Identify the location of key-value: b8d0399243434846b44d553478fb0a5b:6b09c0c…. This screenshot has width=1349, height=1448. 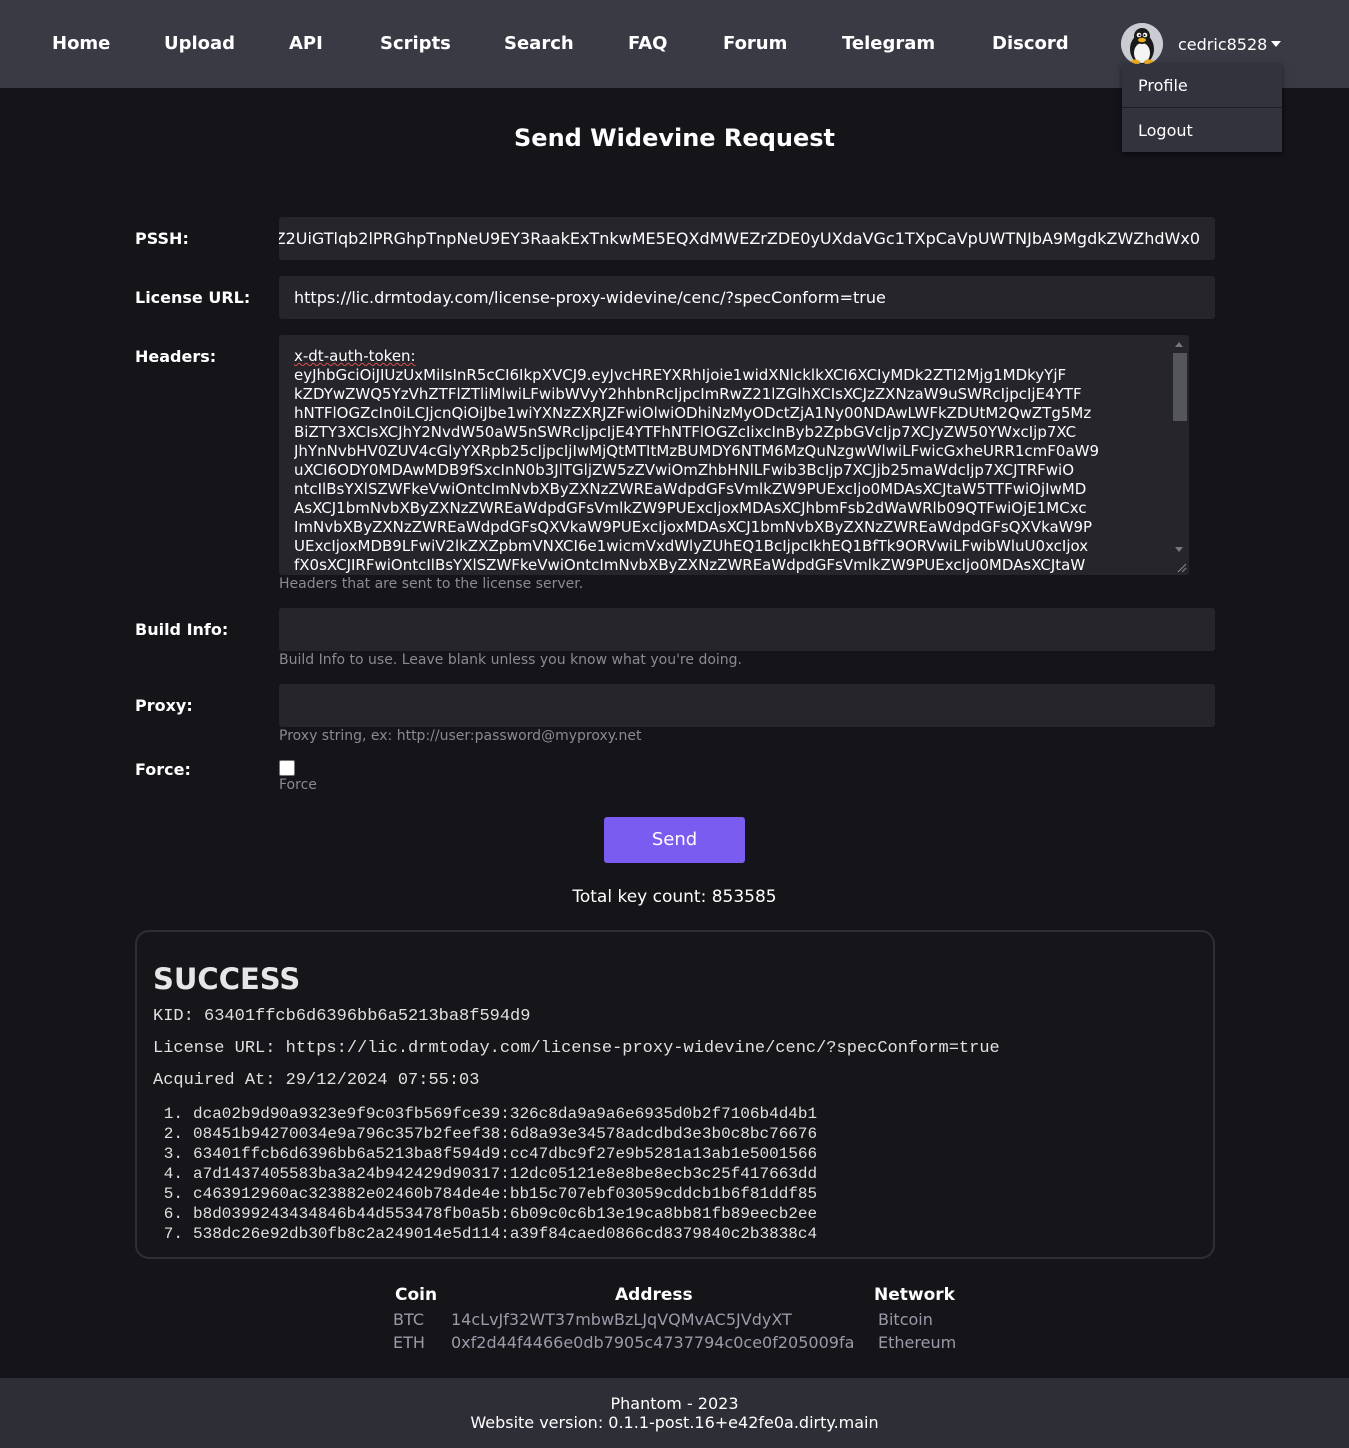
(505, 1214).